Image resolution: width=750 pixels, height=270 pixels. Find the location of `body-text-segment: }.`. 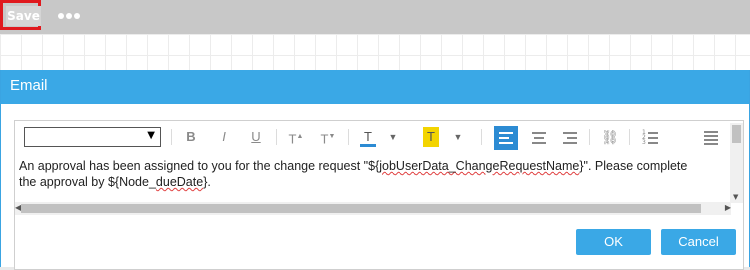

body-text-segment: }. is located at coordinates (207, 182).